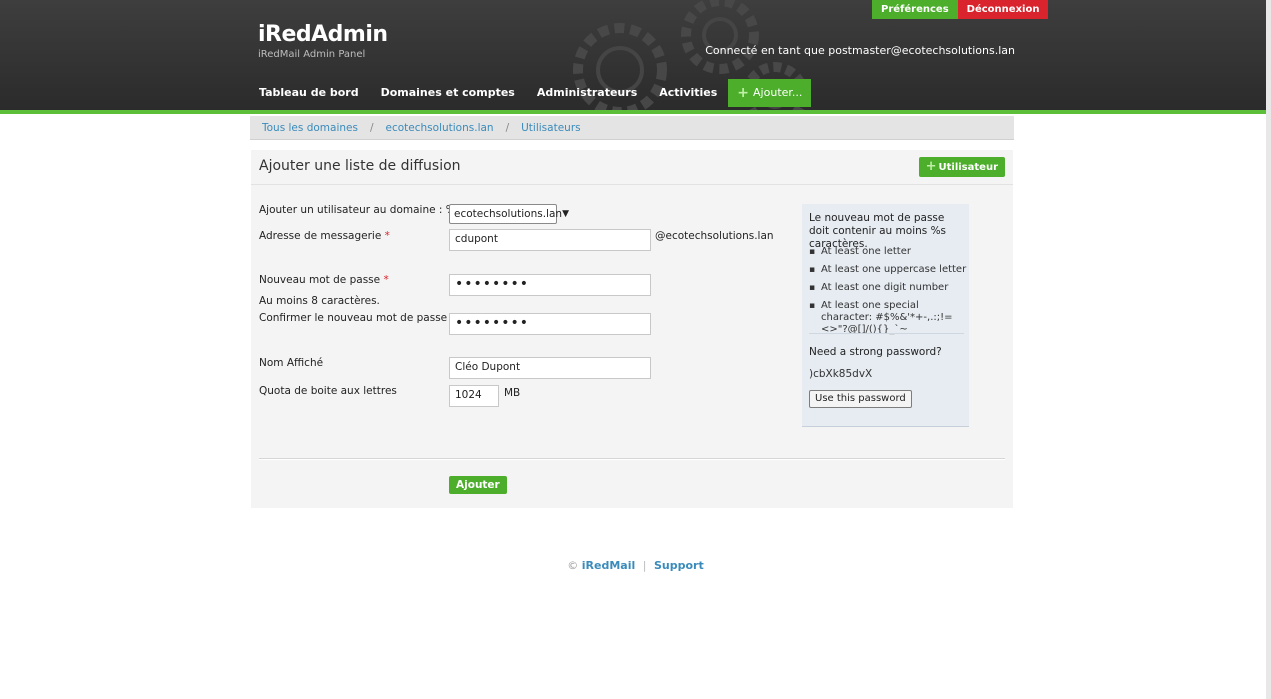  Describe the element at coordinates (440, 128) in the screenshot. I see `breadcrumb-domain: ecotechsolutions.lan` at that location.